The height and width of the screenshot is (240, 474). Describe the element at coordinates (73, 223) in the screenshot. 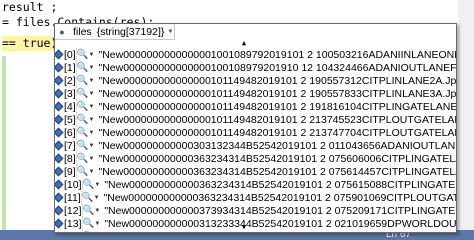

I see `item-index: [13]` at that location.